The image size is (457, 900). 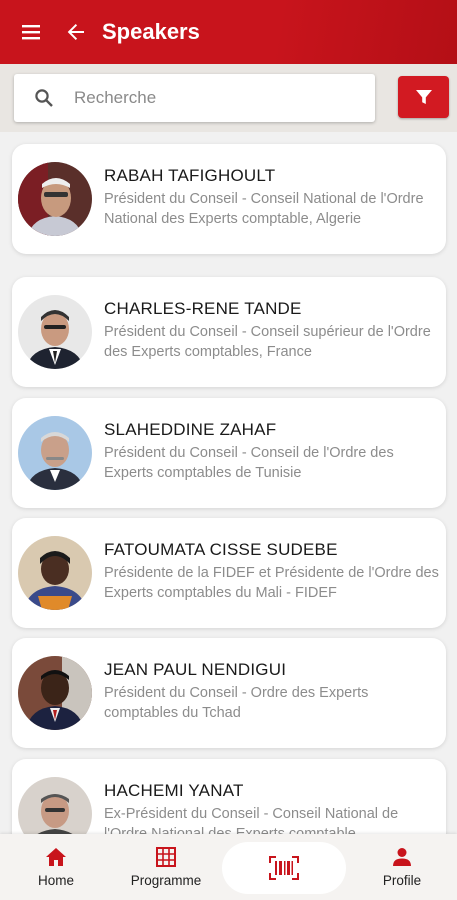 I want to click on arrow-left-icon, so click(x=75, y=32).